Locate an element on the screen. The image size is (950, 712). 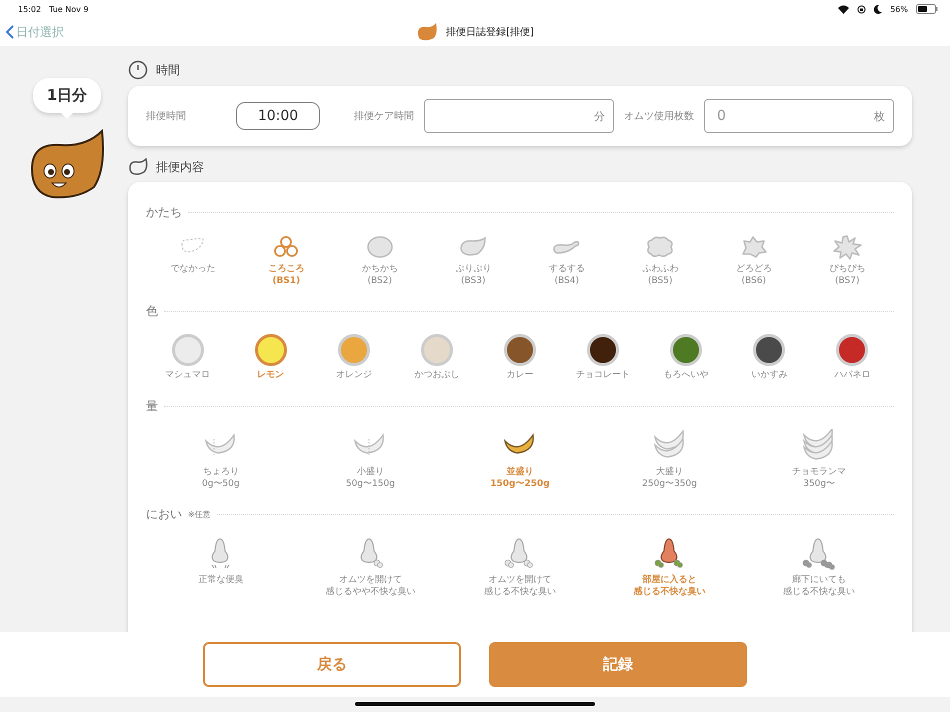
color-option: ハバネロ is located at coordinates (852, 358).